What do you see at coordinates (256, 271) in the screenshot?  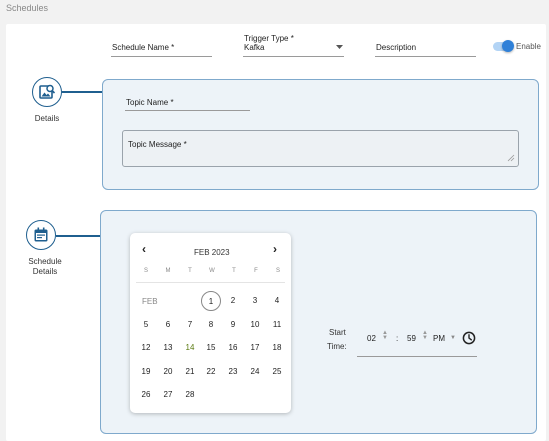 I see `weekday-label: F` at bounding box center [256, 271].